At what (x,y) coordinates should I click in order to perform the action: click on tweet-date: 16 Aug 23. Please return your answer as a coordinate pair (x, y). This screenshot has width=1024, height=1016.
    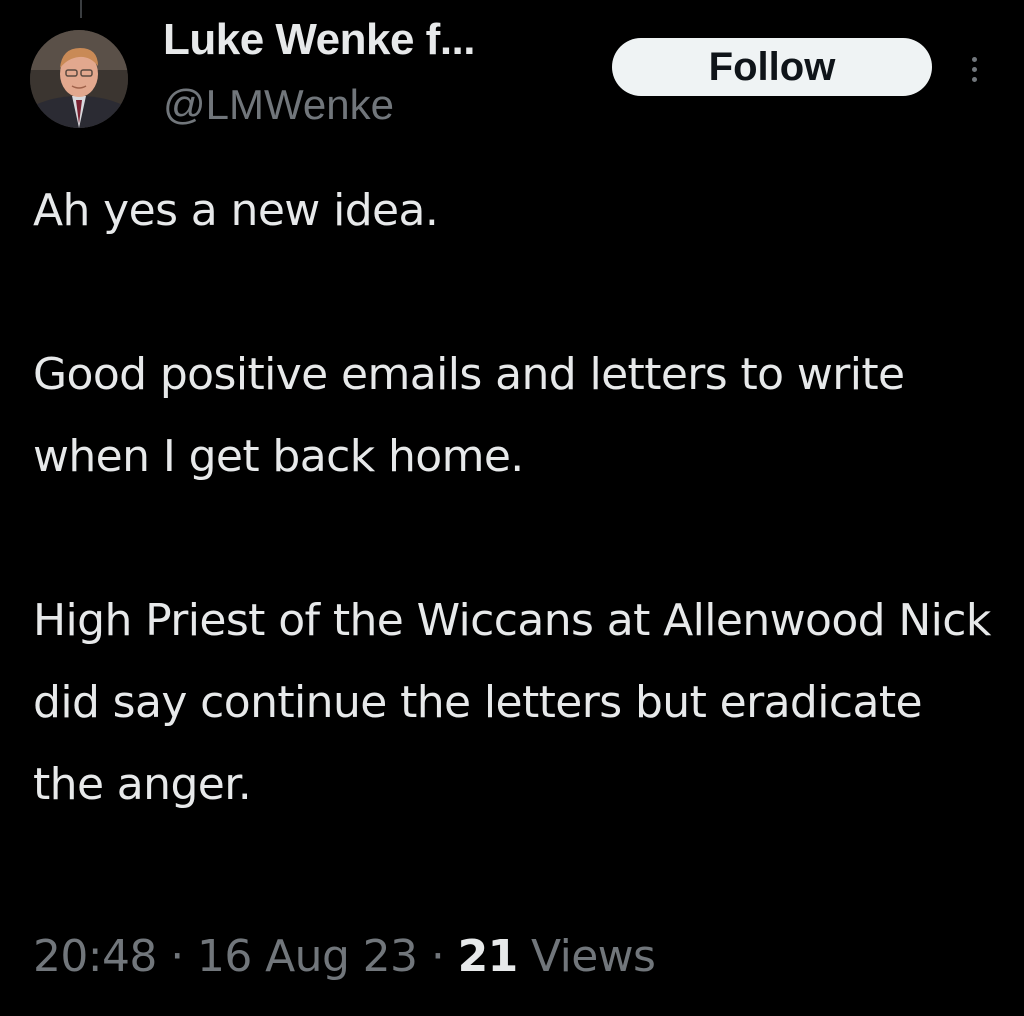
    Looking at the image, I should click on (307, 956).